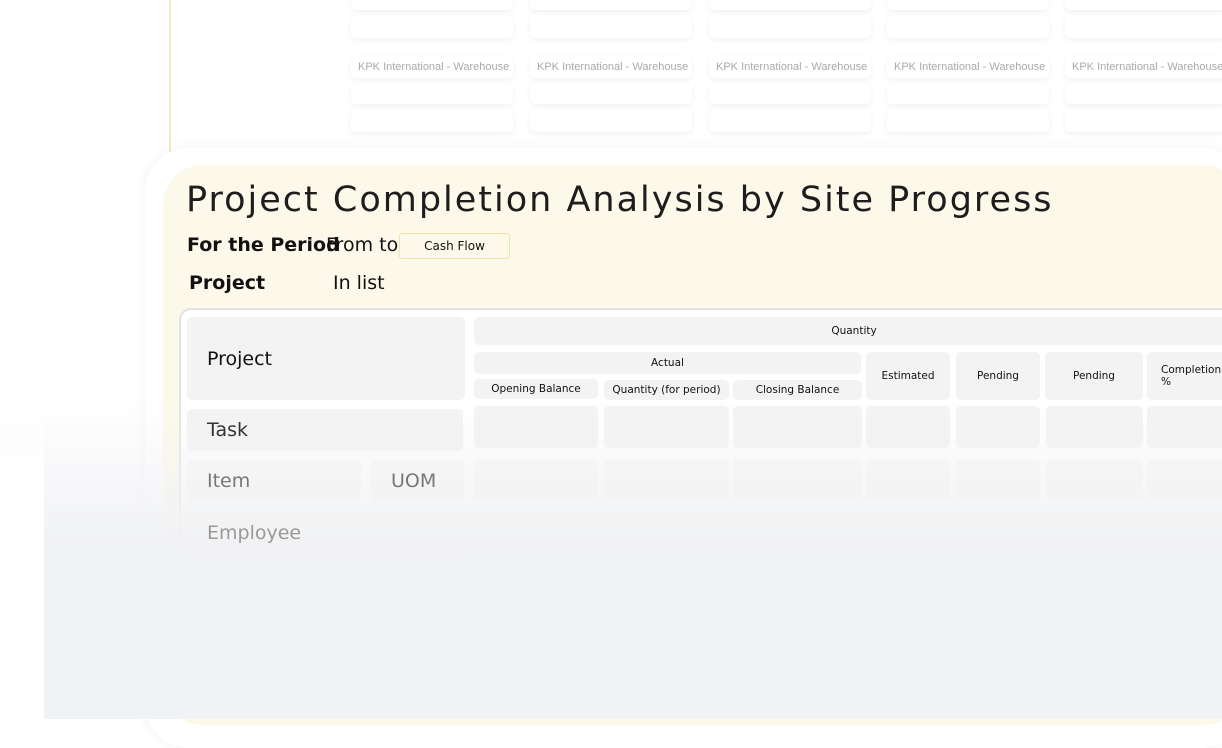  I want to click on row-header-project: Project, so click(326, 358).